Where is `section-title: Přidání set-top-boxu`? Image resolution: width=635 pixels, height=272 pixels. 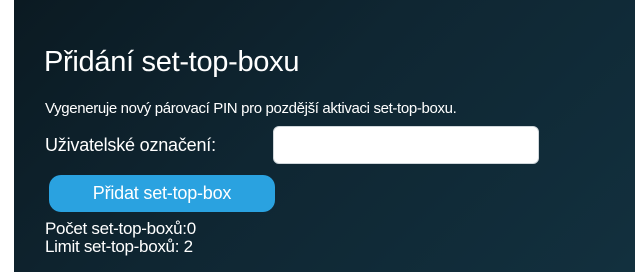
section-title: Přidání set-top-boxu is located at coordinates (172, 62).